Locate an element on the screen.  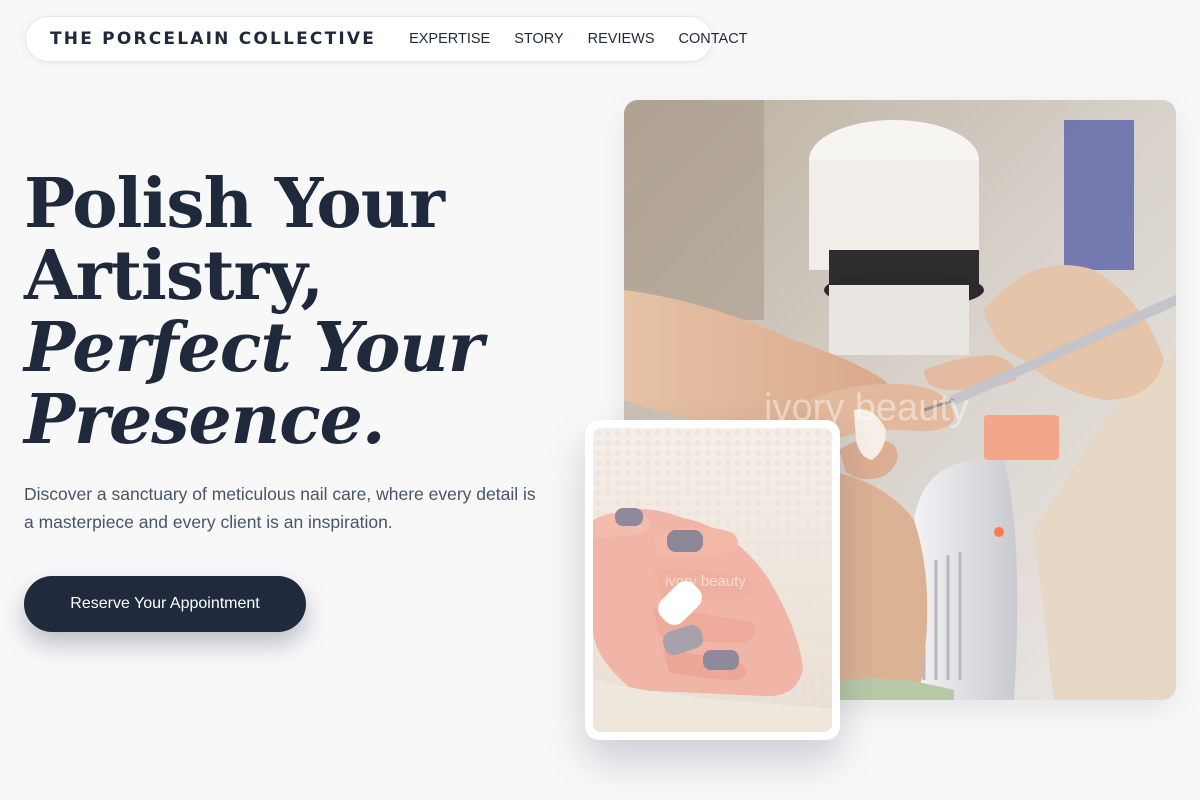
small-photo-watermark: ivory beauty is located at coordinates (705, 581).